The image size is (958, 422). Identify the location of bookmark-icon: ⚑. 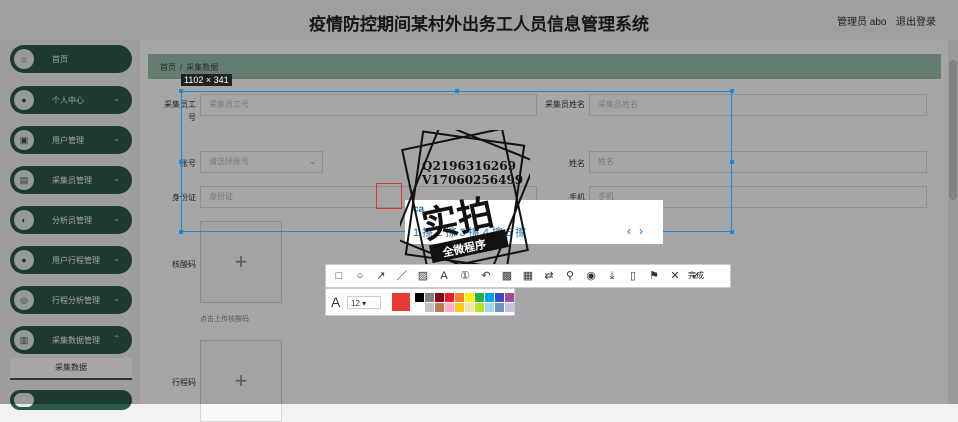
(654, 276).